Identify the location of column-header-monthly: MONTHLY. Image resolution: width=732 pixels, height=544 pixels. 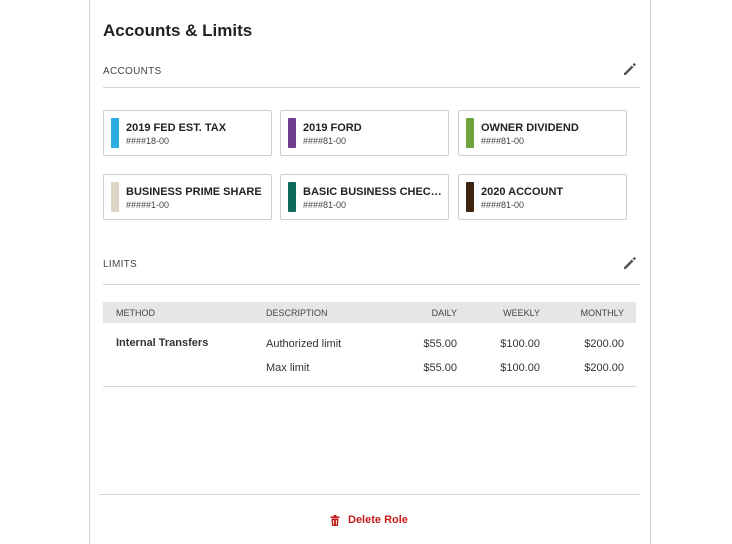
(602, 313).